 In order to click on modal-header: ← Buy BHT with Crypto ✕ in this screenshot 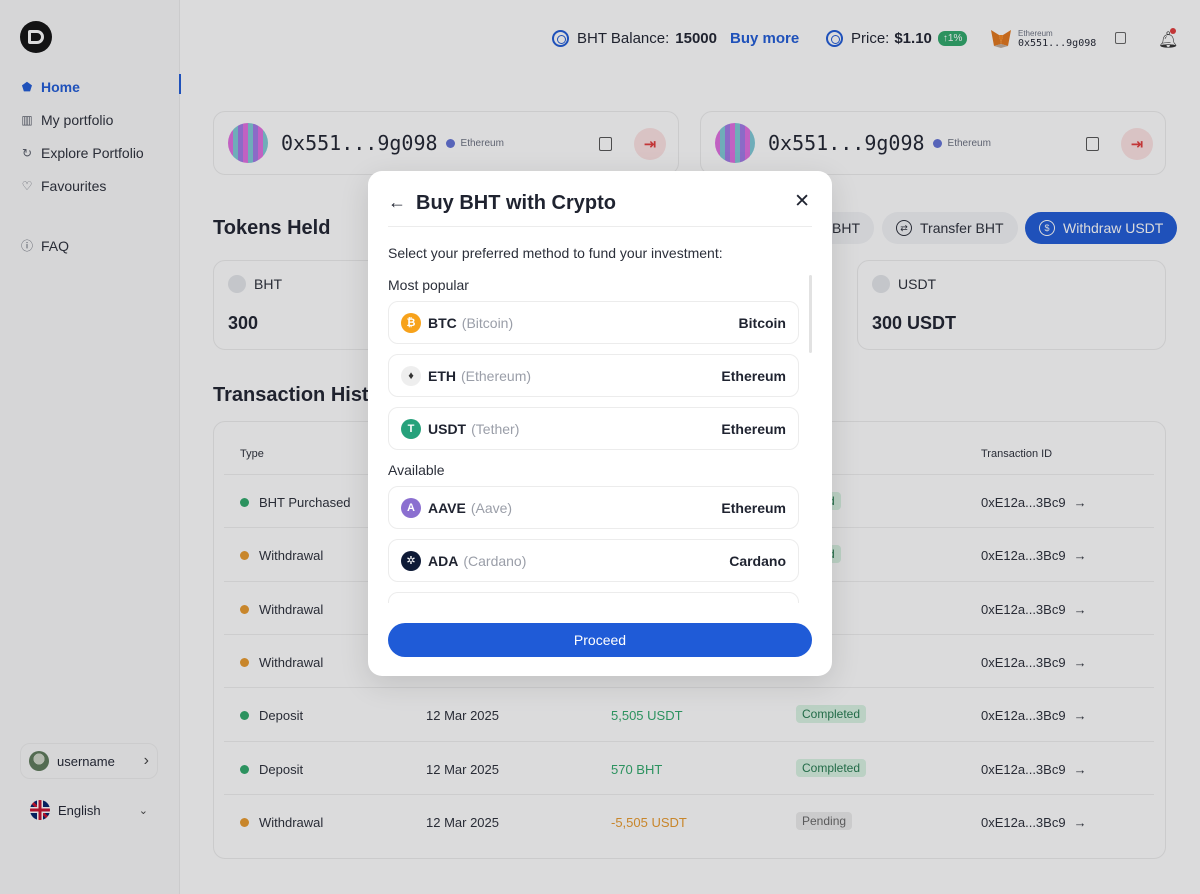, I will do `click(600, 209)`.